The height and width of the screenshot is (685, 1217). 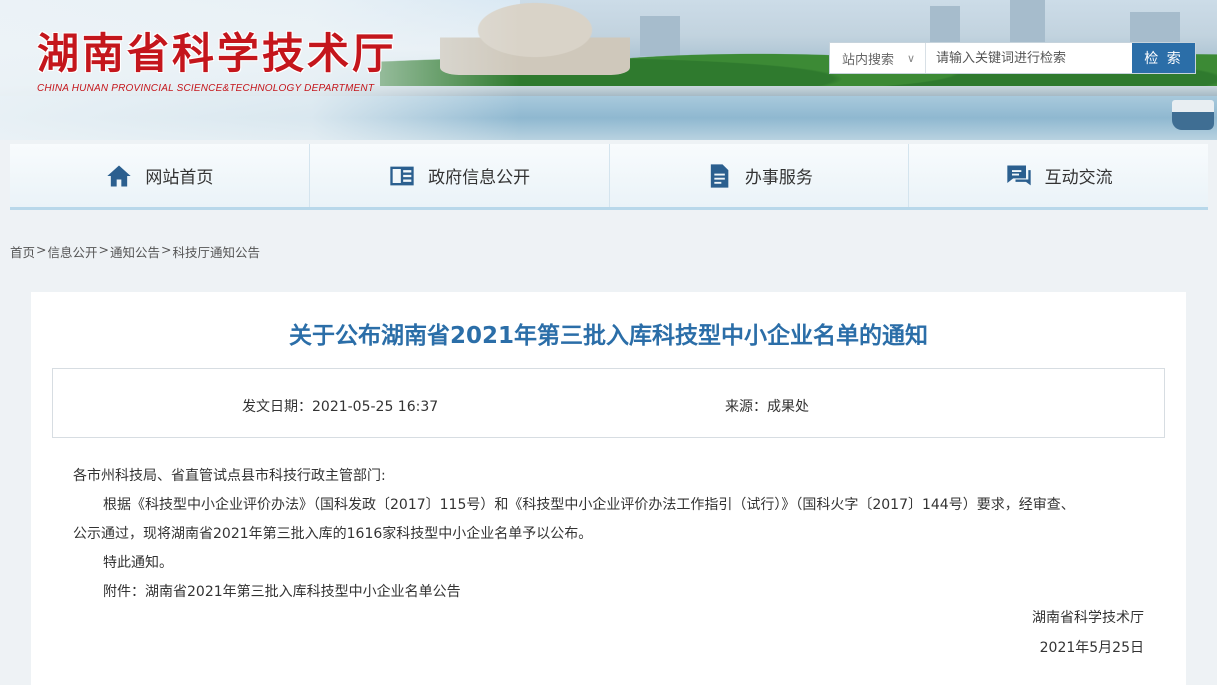 What do you see at coordinates (138, 563) in the screenshot?
I see `closing-line: 特此通知。` at bounding box center [138, 563].